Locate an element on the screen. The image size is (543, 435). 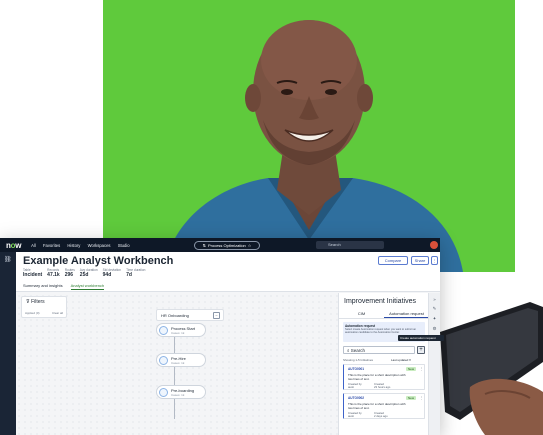
tab-summary-and-insights: Summary and insights is located at coordinates (43, 286).